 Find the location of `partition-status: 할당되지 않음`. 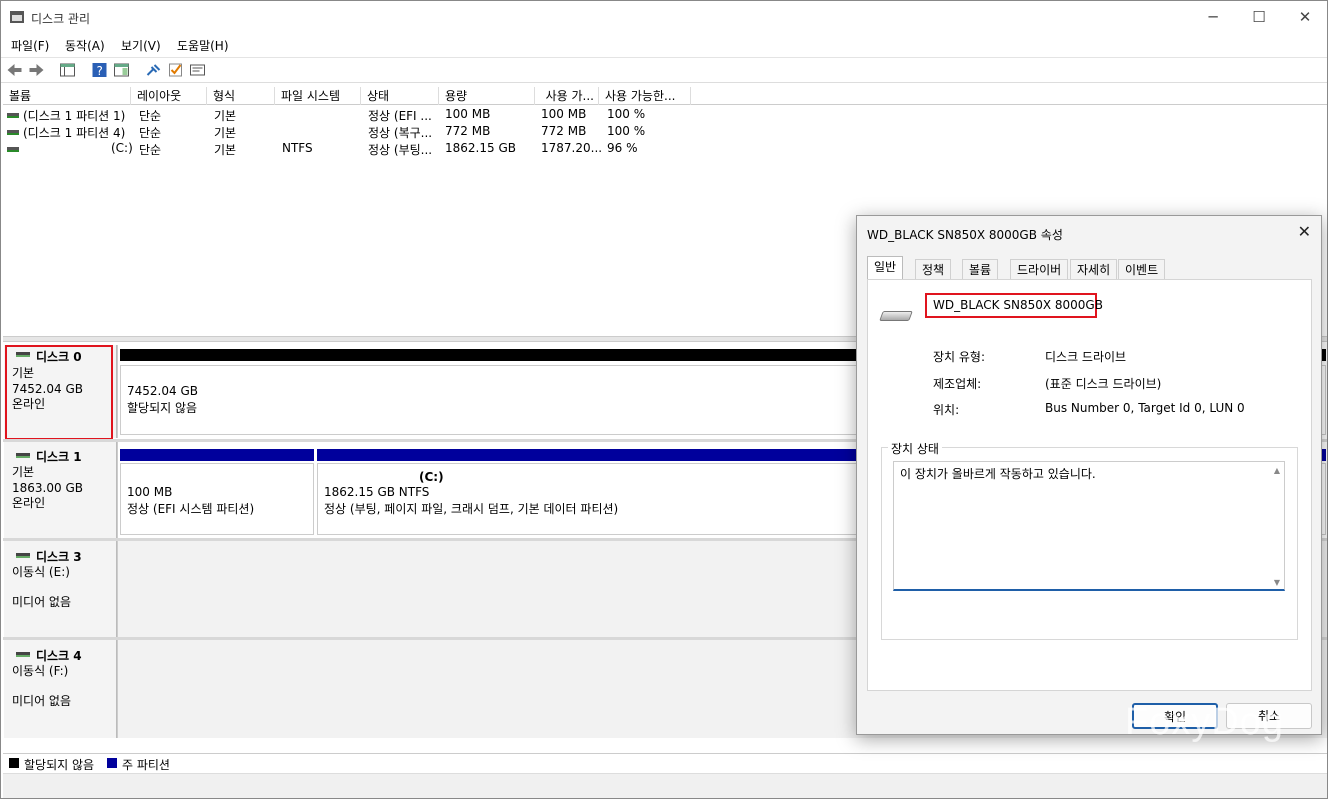

partition-status: 할당되지 않음 is located at coordinates (162, 408).